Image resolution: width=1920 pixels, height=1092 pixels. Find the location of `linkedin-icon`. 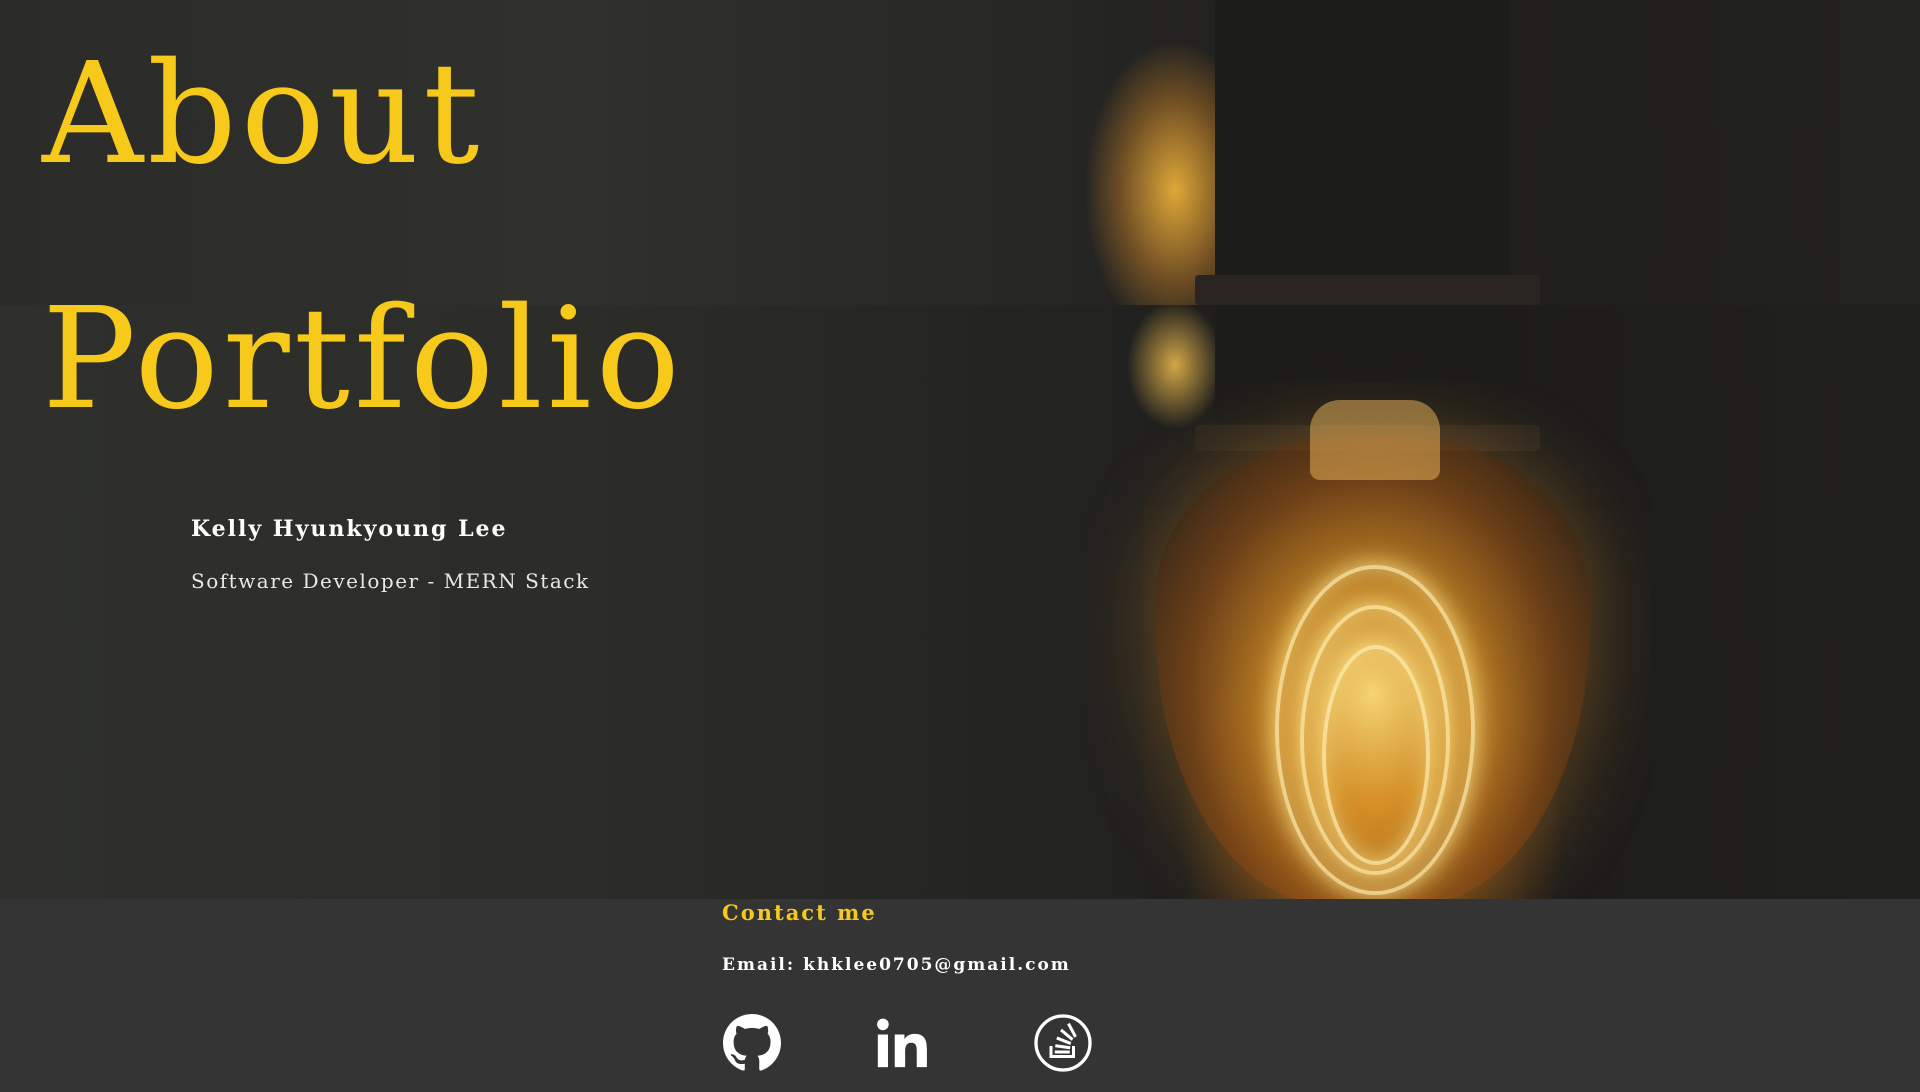

linkedin-icon is located at coordinates (902, 1043).